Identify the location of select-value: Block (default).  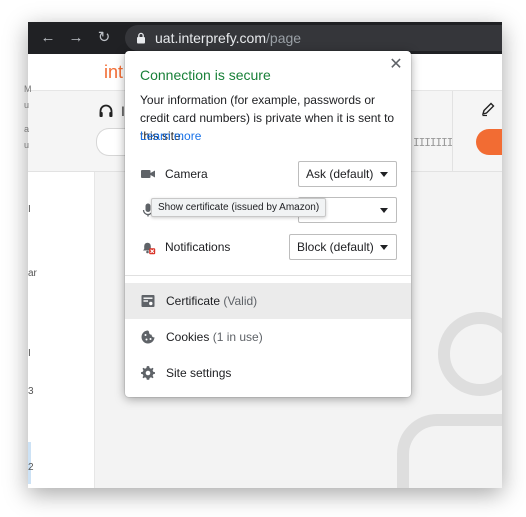
(335, 247).